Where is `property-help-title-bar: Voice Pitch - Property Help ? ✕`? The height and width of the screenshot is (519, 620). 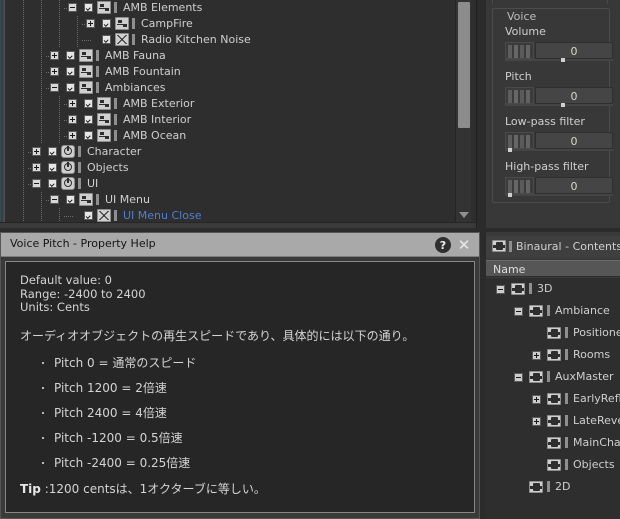
property-help-title-bar: Voice Pitch - Property Help ? ✕ is located at coordinates (240, 245).